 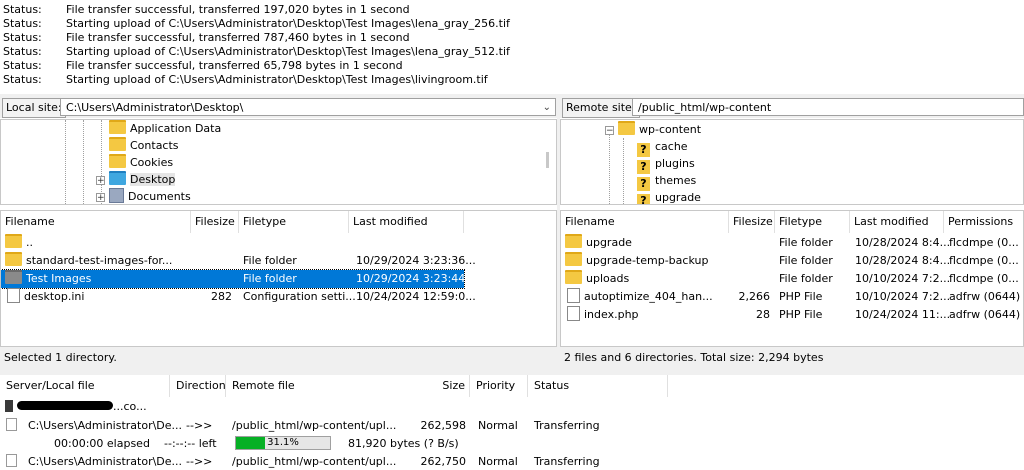 I want to click on sort-arrow-icon: ⌃, so click(x=79, y=213).